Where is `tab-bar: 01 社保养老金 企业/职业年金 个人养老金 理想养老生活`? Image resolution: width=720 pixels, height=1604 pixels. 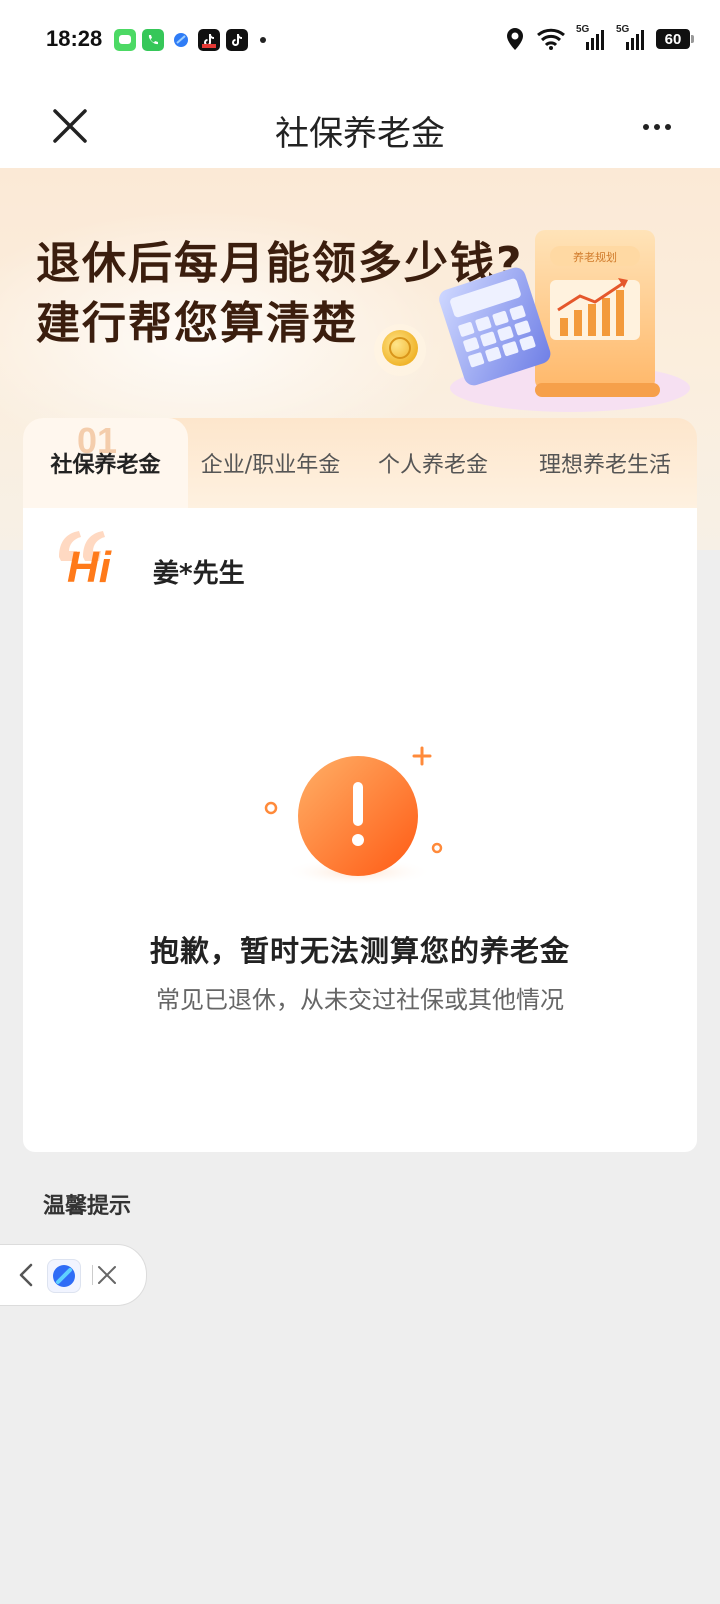
tab-bar: 01 社保养老金 企业/职业年金 个人养老金 理想养老生活 is located at coordinates (360, 463).